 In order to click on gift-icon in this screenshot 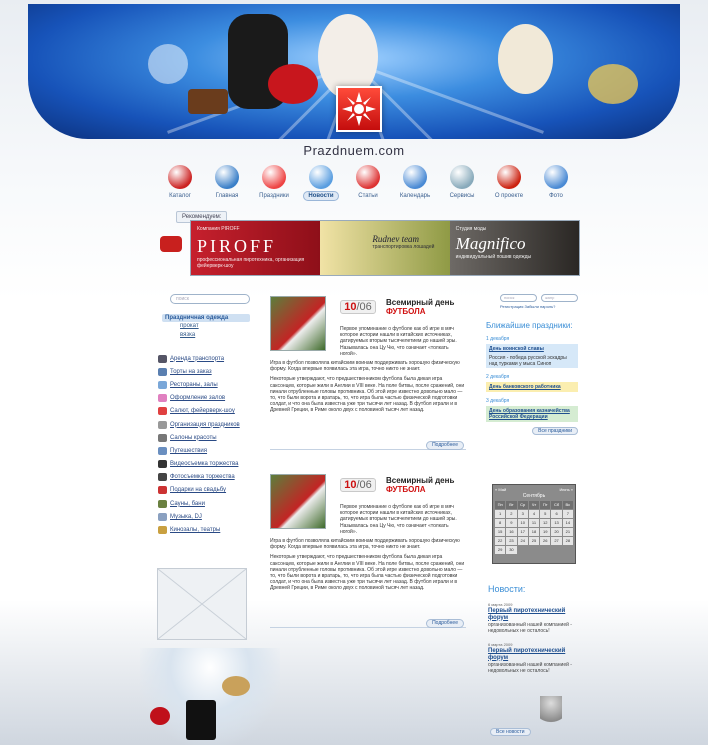, I will do `click(162, 490)`.